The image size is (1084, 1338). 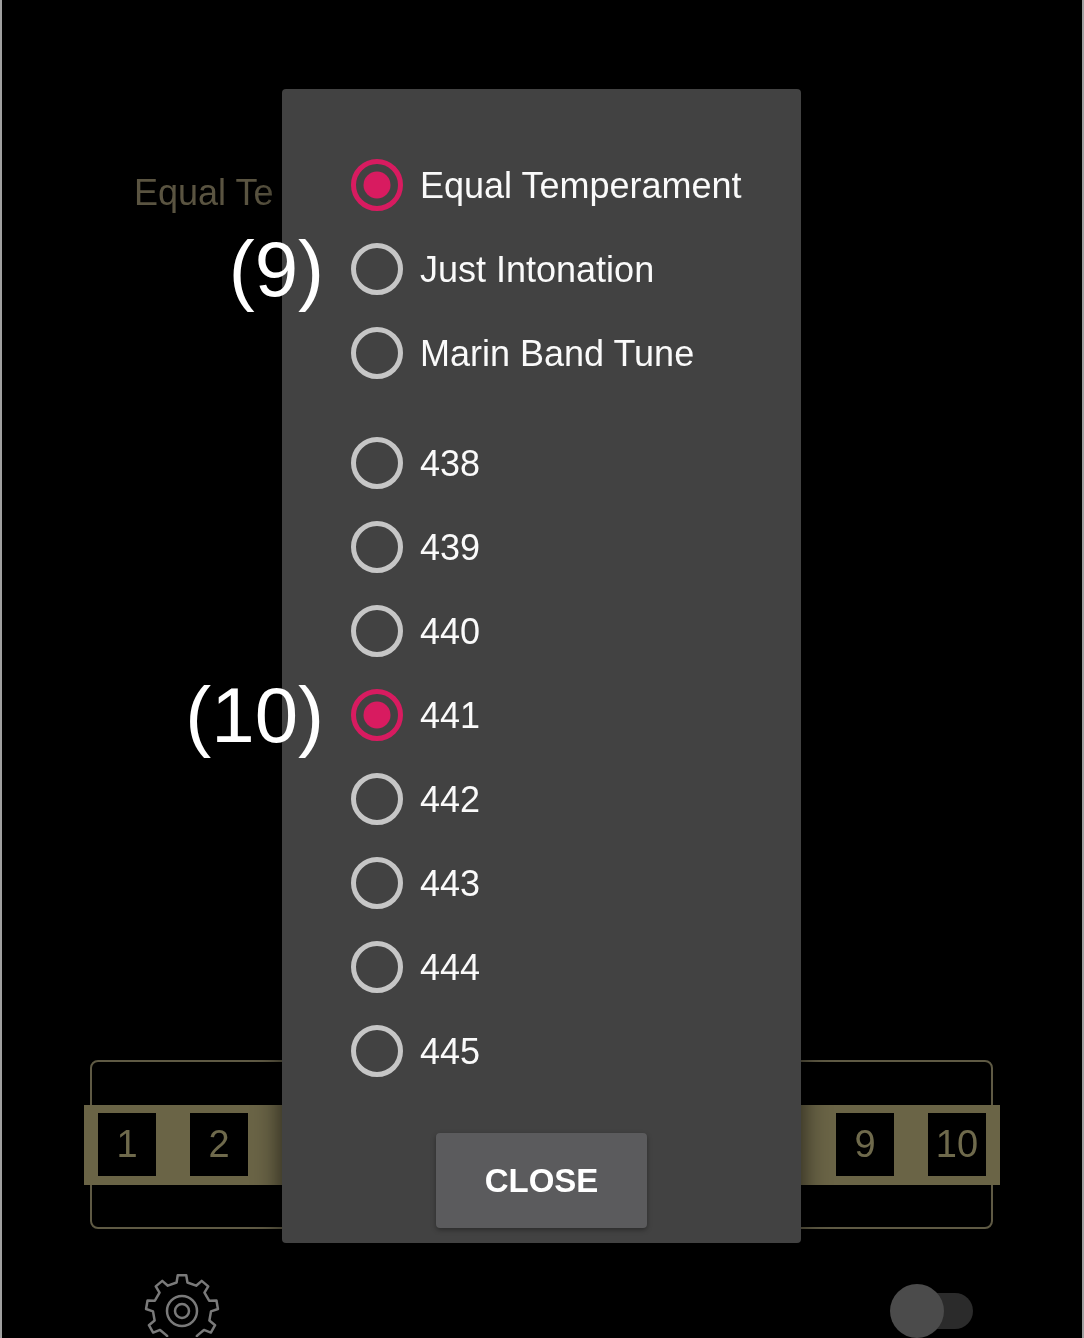 I want to click on close-button: CLOSE, so click(x=541, y=1180).